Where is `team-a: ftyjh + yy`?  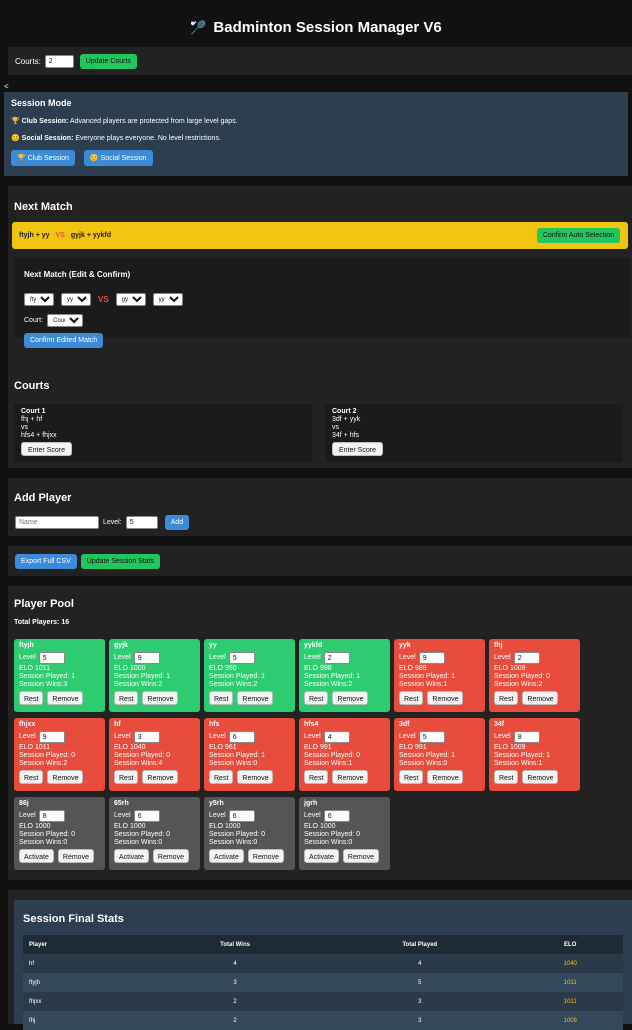 team-a: ftyjh + yy is located at coordinates (34, 235).